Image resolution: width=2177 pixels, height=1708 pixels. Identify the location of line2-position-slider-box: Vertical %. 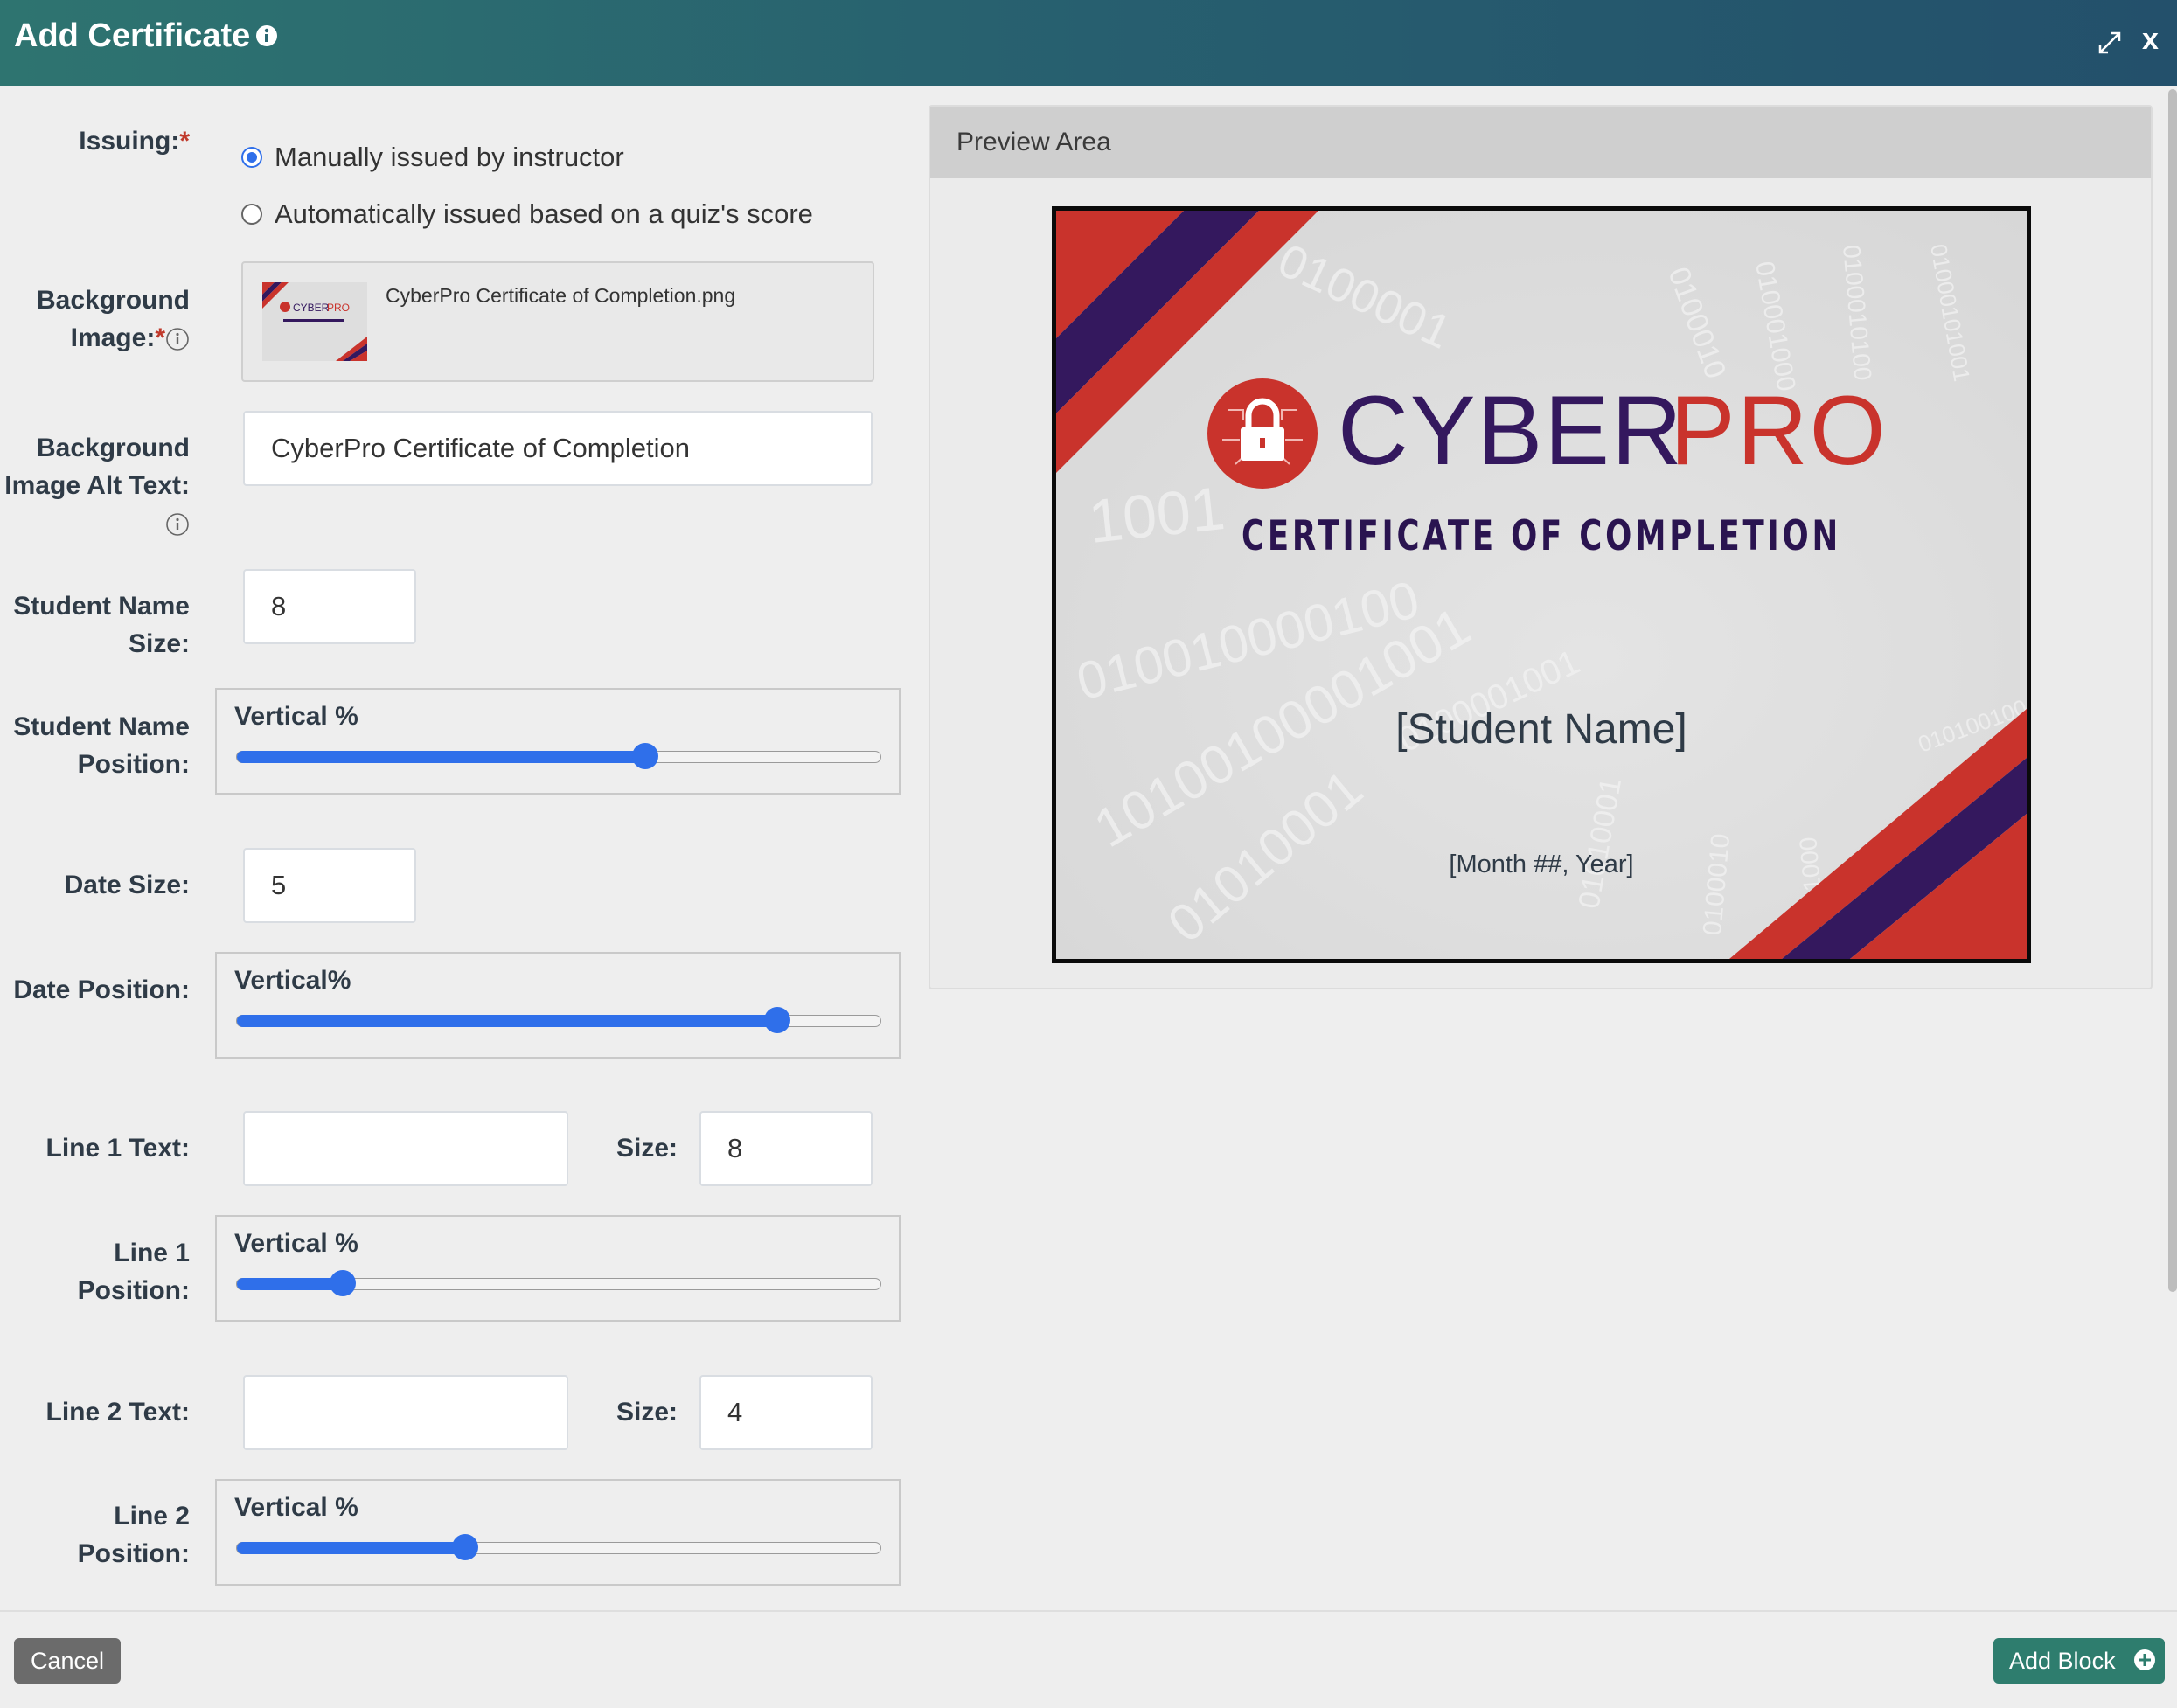
(558, 1532).